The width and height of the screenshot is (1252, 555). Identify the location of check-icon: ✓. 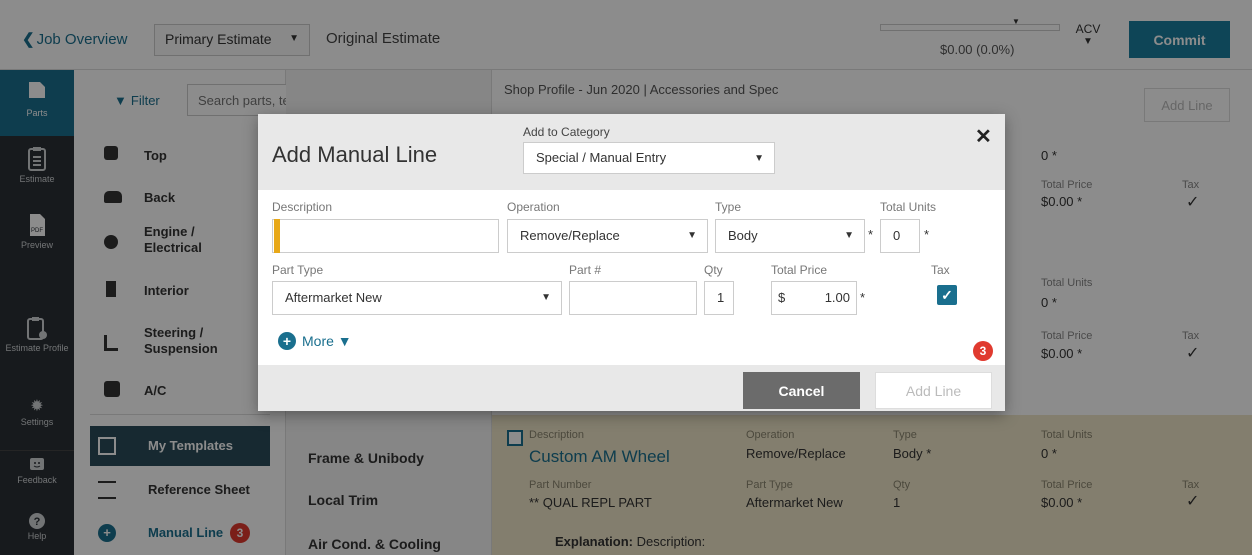
(947, 295).